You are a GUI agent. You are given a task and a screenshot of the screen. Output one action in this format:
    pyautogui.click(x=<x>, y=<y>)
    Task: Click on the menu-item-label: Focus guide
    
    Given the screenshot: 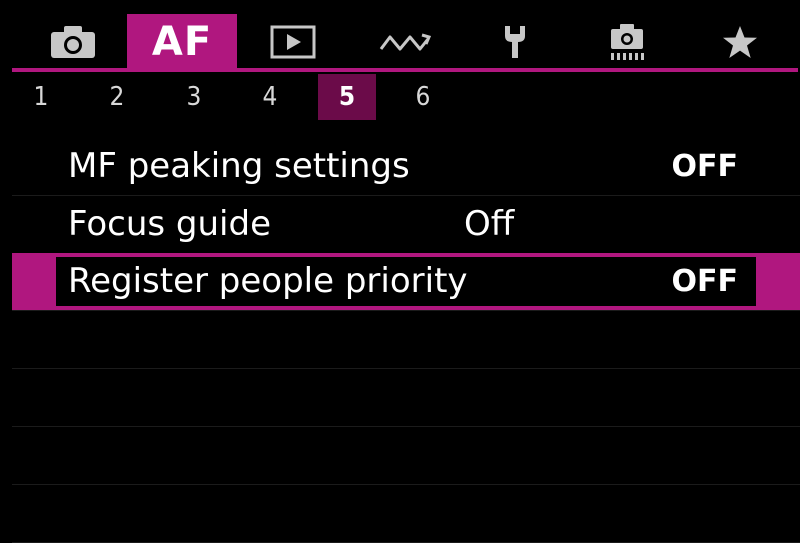 What is the action you would take?
    pyautogui.click(x=169, y=224)
    